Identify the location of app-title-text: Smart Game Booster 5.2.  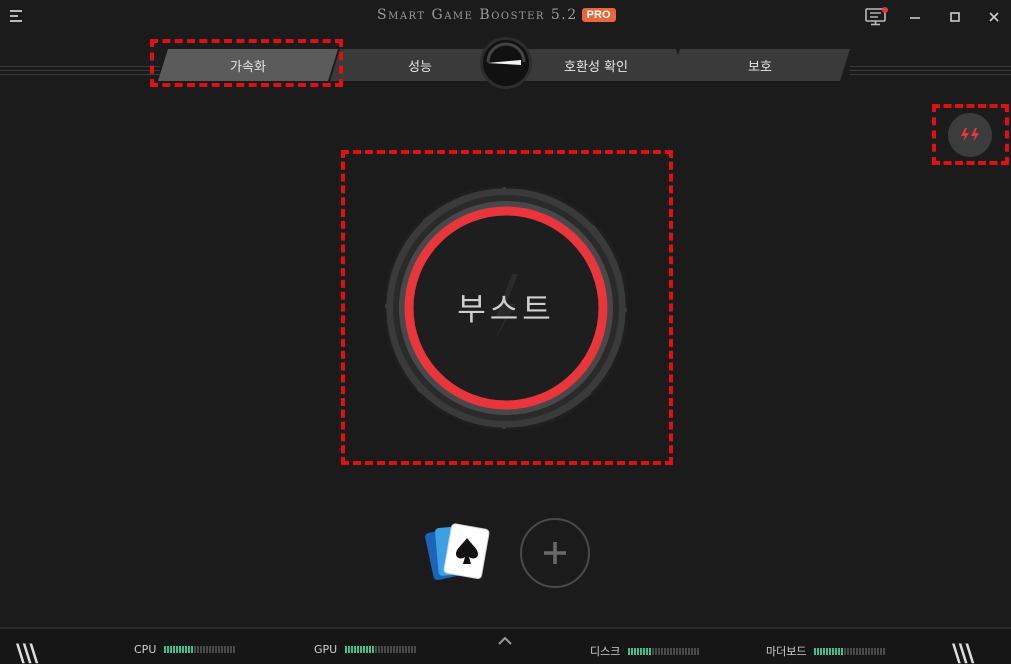
(477, 15).